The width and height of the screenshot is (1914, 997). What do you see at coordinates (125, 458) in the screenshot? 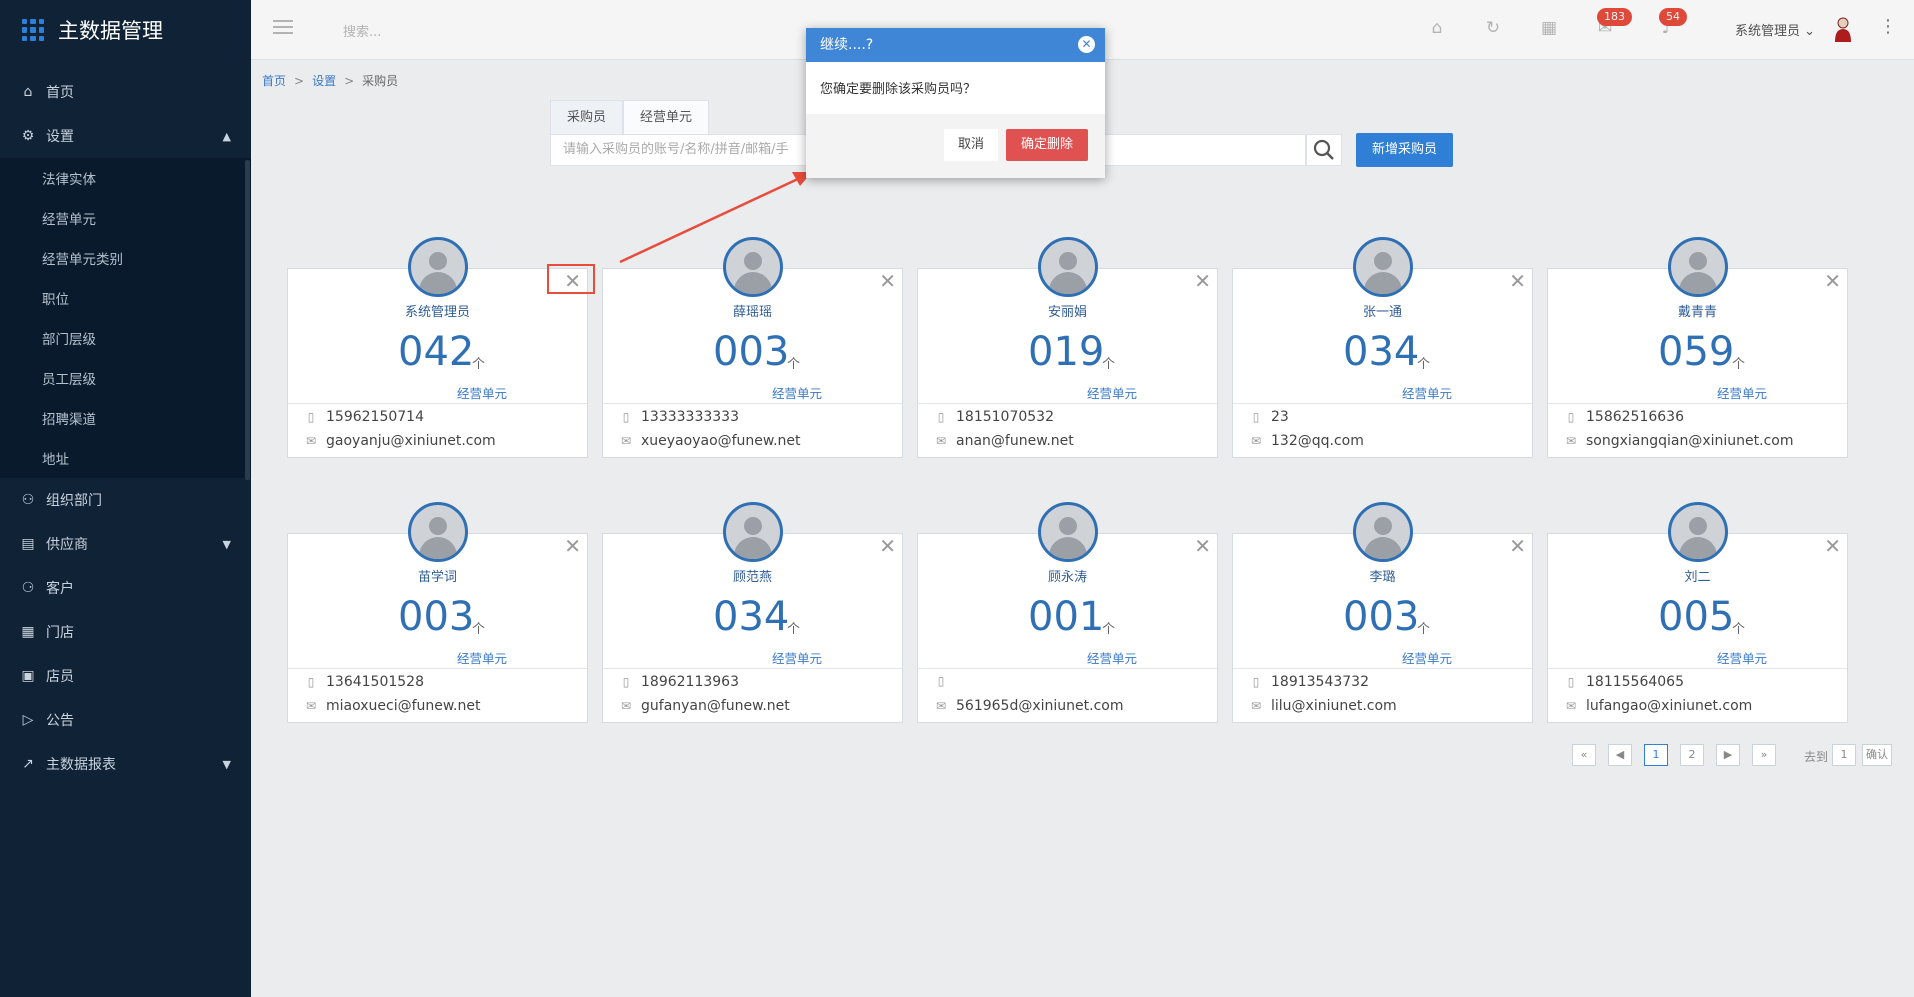
I see `sidebar-subitem: 地址` at bounding box center [125, 458].